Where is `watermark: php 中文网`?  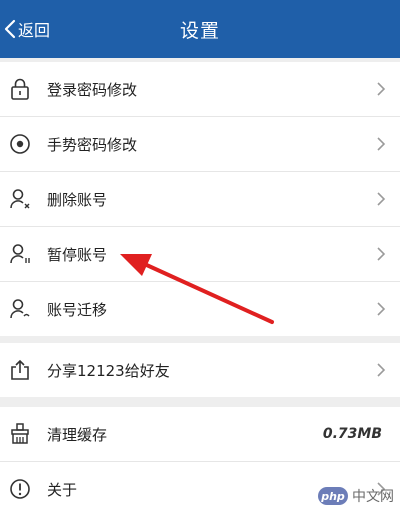 watermark: php 中文网 is located at coordinates (356, 496).